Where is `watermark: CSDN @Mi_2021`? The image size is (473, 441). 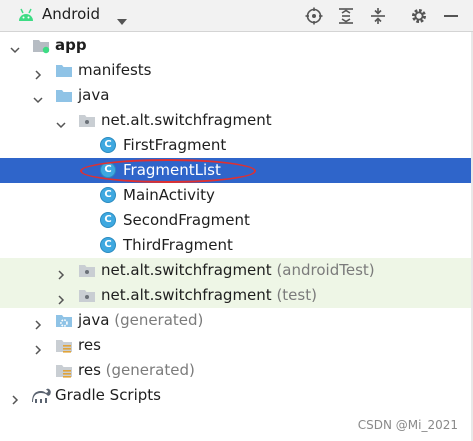
watermark: CSDN @Mi_2021 is located at coordinates (407, 425).